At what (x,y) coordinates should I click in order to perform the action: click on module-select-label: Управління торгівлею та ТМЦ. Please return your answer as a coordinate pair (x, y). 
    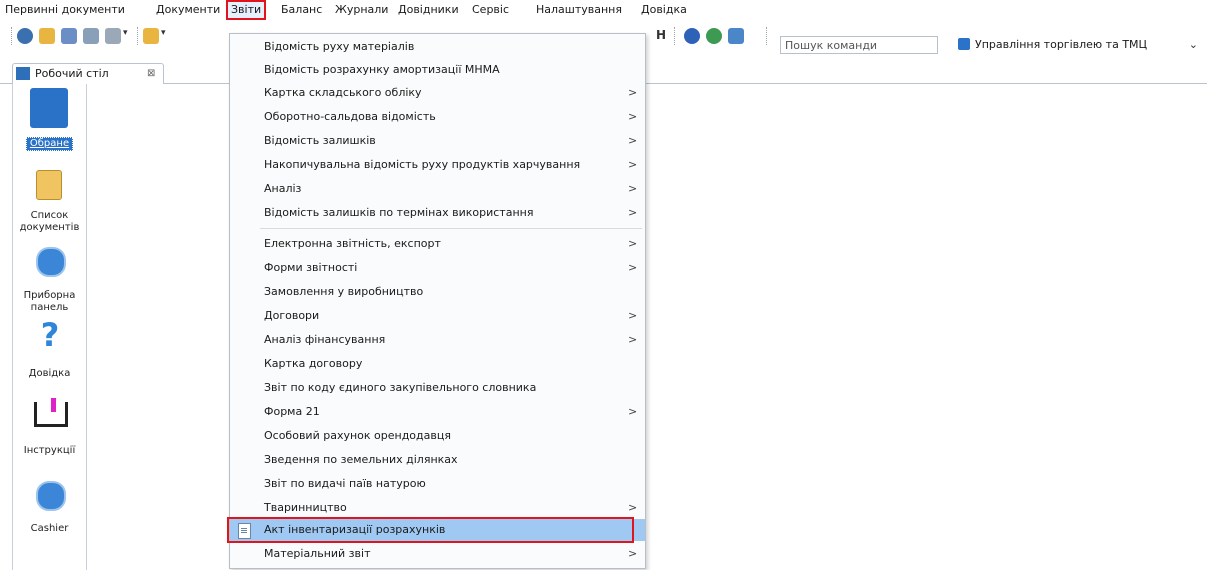
    Looking at the image, I should click on (1061, 44).